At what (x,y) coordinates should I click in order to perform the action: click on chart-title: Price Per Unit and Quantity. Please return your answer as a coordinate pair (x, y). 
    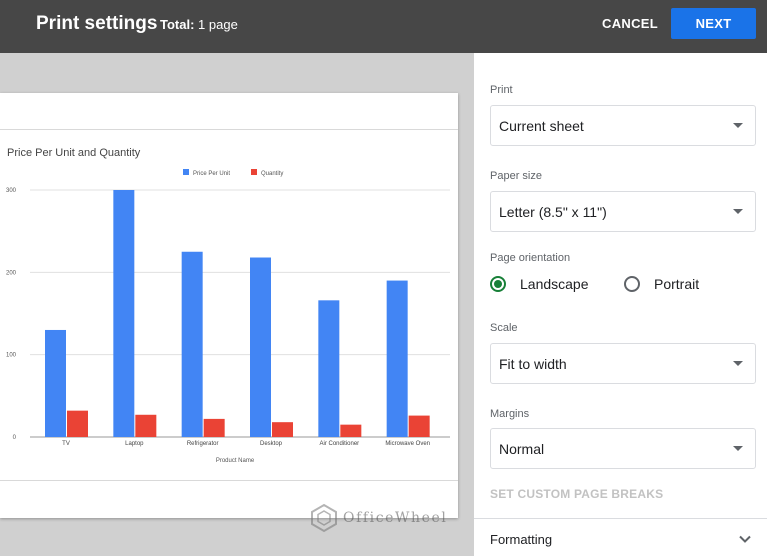
    Looking at the image, I should click on (74, 153).